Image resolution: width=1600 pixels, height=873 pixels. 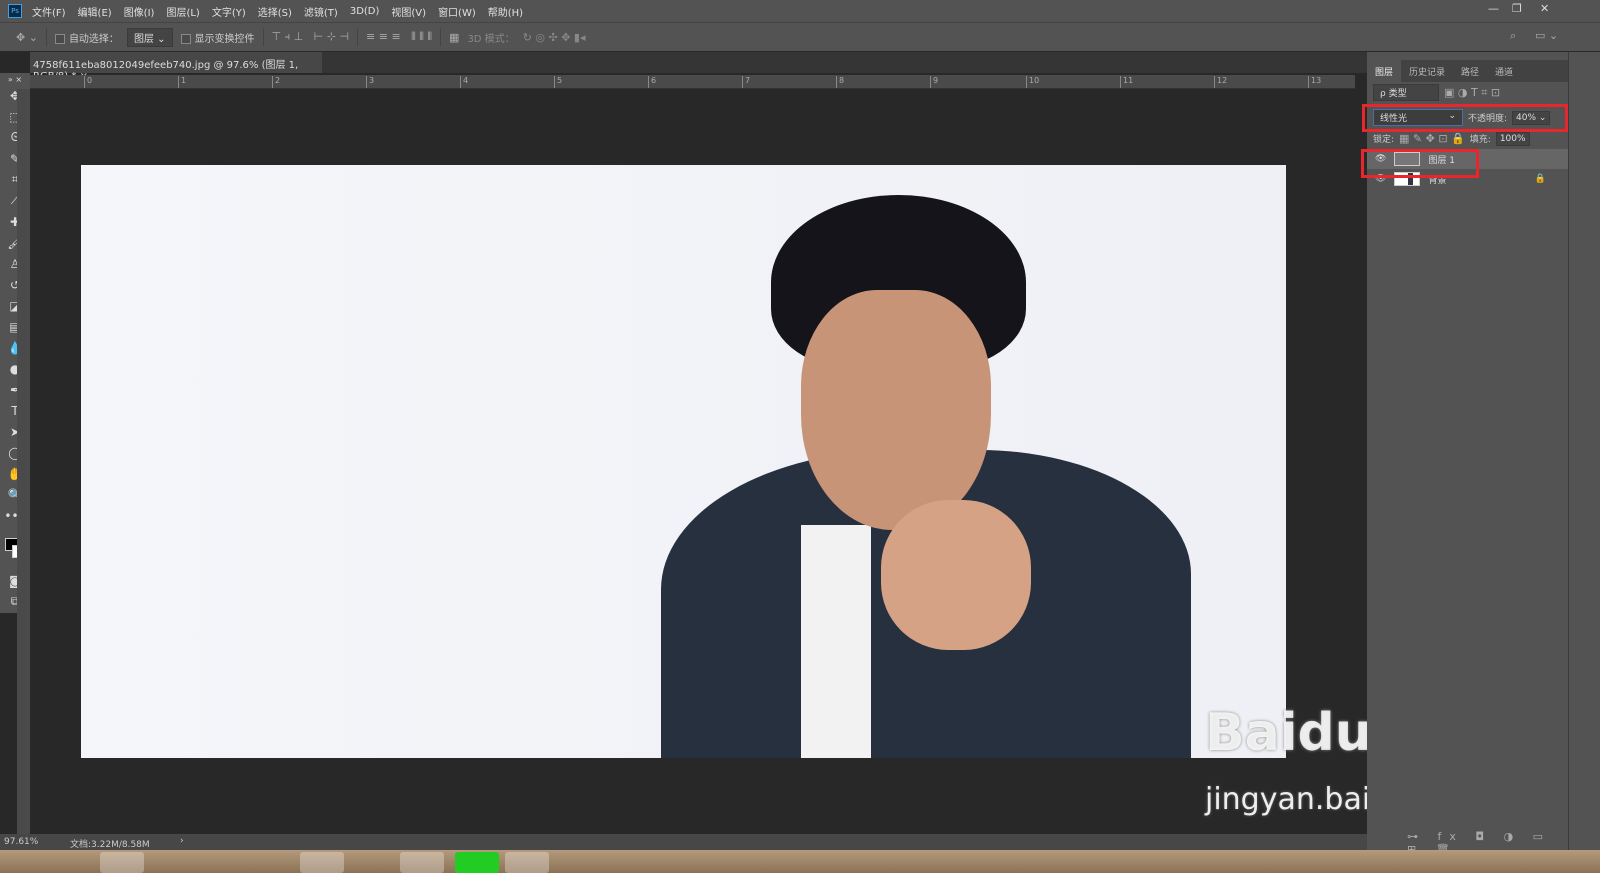 I want to click on ruler-label: 1, so click(x=182, y=82).